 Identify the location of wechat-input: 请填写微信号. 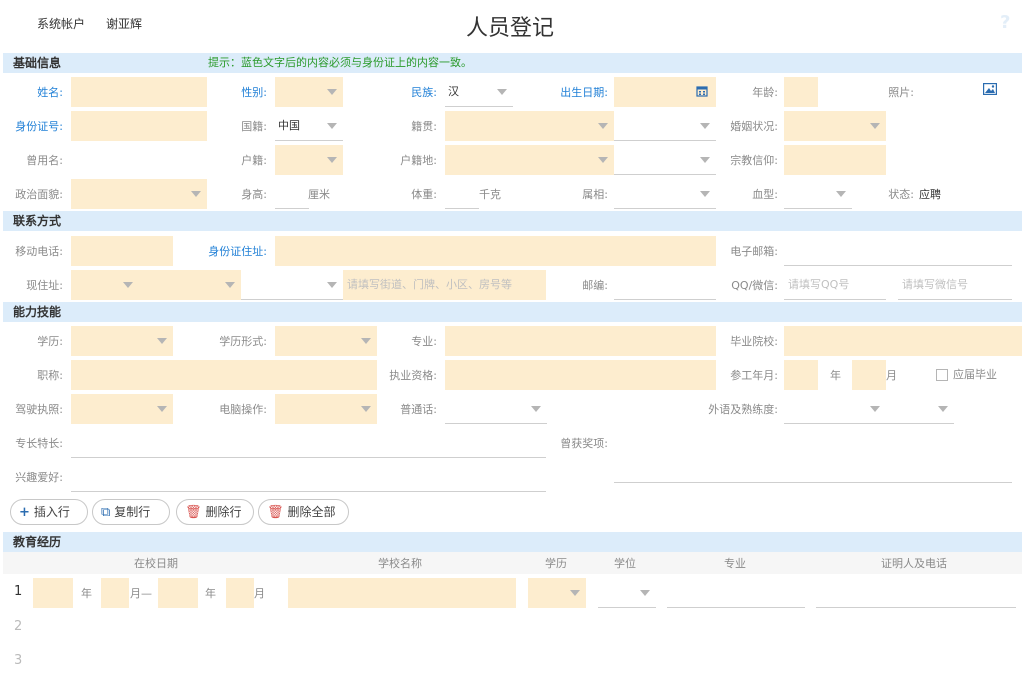
(955, 285).